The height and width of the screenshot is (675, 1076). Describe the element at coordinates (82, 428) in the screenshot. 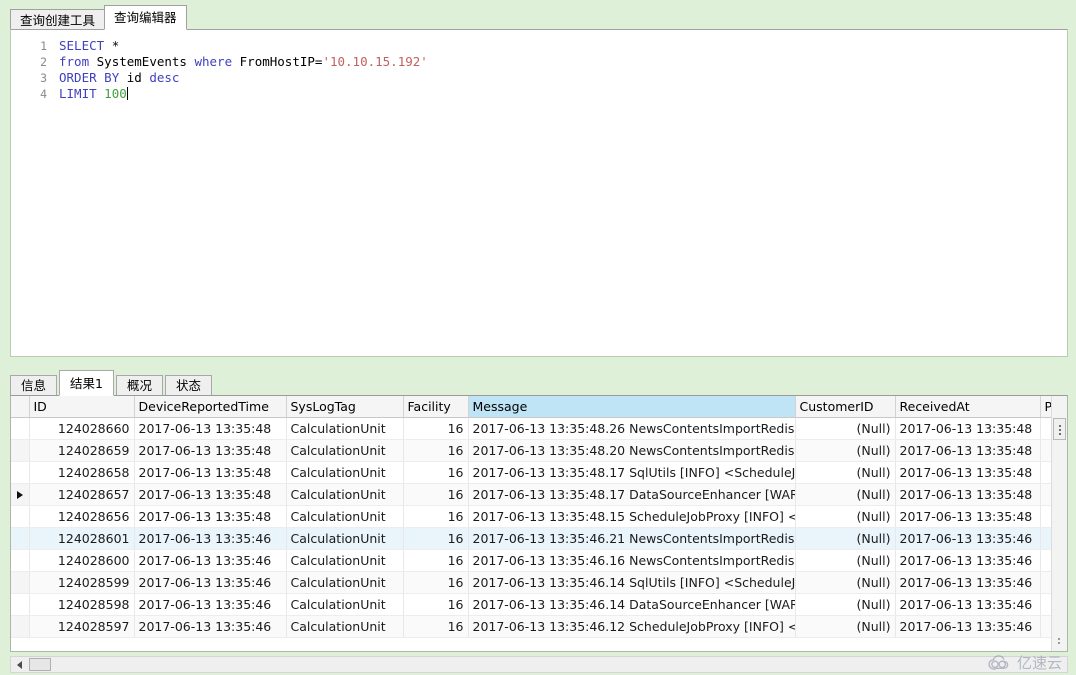

I see `cell-id: 124028660` at that location.